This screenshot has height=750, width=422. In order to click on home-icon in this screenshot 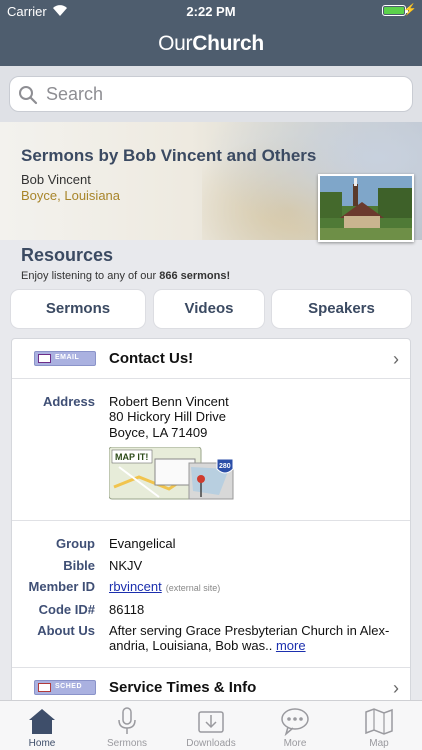, I will do `click(42, 721)`.